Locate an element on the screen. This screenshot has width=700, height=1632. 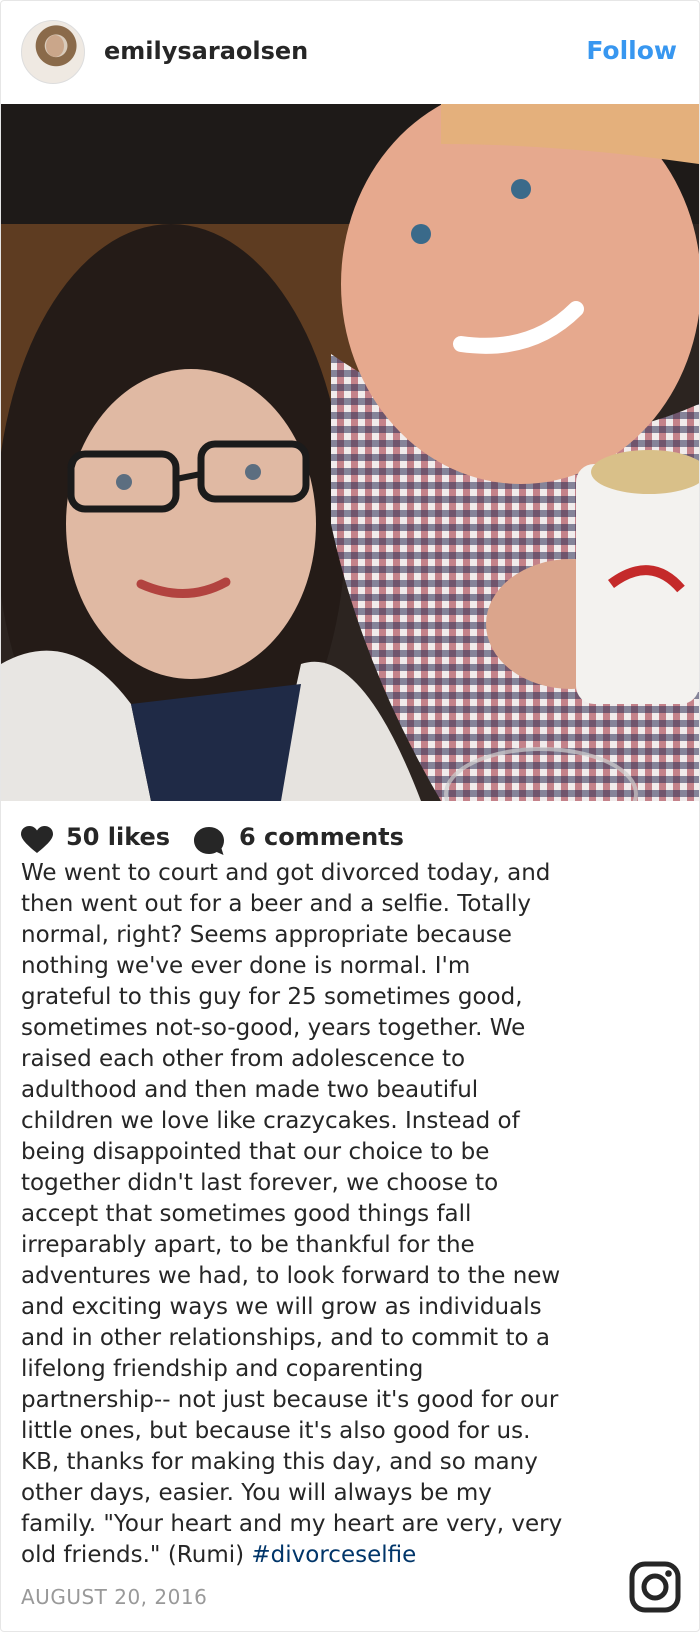
caption-line: normal, right? Seems appropriate because is located at coordinates (266, 935).